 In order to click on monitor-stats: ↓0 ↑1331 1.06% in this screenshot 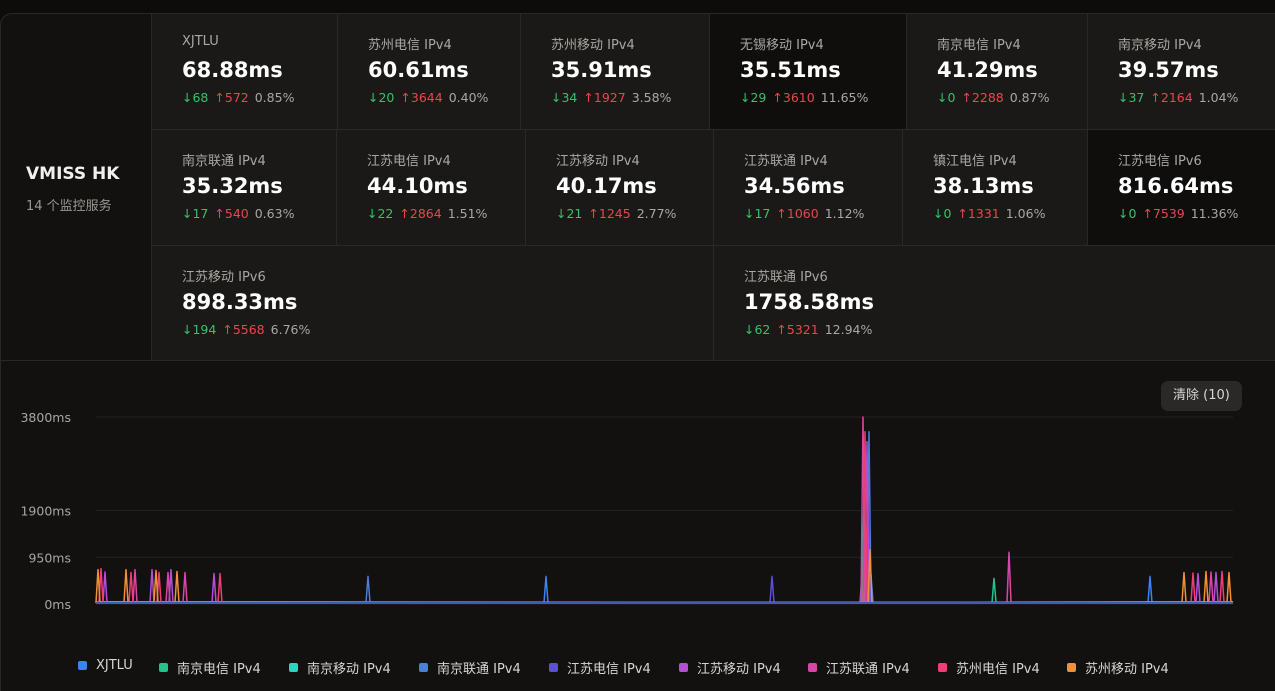, I will do `click(989, 213)`.